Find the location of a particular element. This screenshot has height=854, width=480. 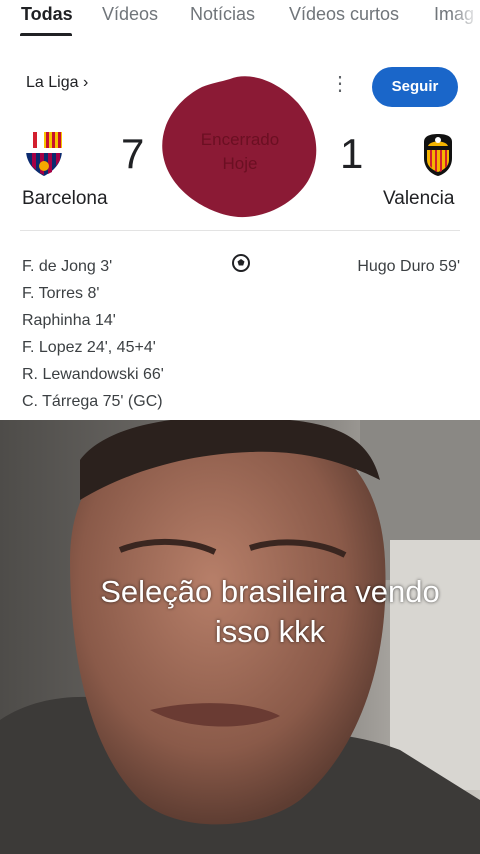

divider is located at coordinates (240, 230).